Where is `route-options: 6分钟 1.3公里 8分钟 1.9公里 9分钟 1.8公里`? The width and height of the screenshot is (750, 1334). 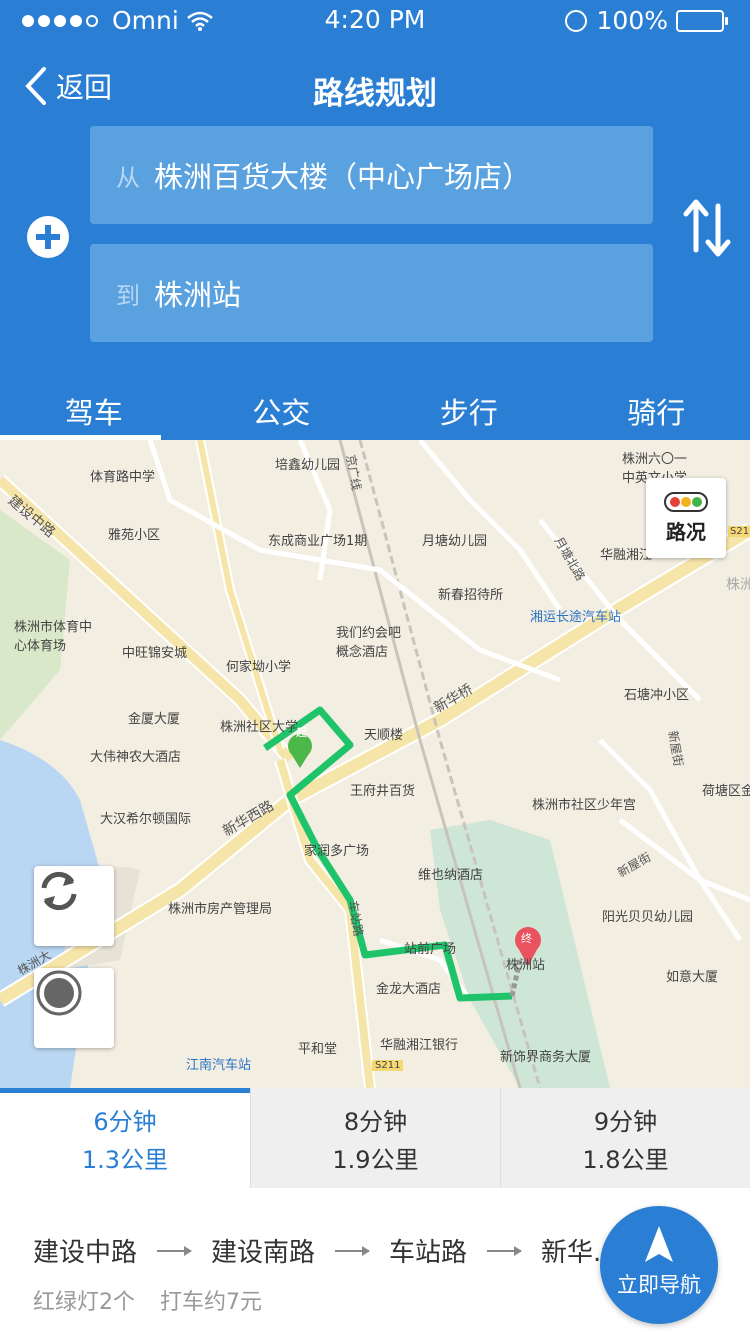 route-options: 6分钟 1.3公里 8分钟 1.9公里 9分钟 1.8公里 is located at coordinates (375, 1138).